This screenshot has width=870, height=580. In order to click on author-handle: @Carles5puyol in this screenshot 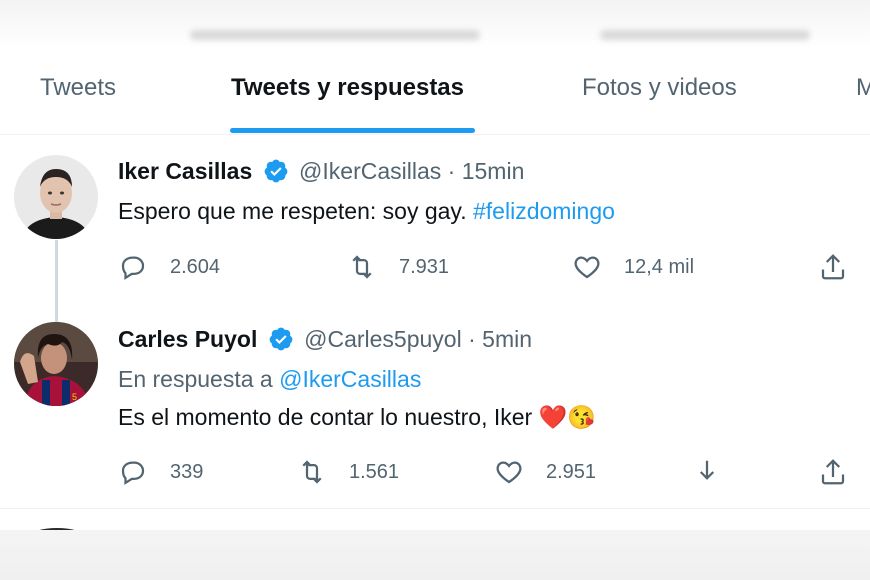, I will do `click(383, 339)`.